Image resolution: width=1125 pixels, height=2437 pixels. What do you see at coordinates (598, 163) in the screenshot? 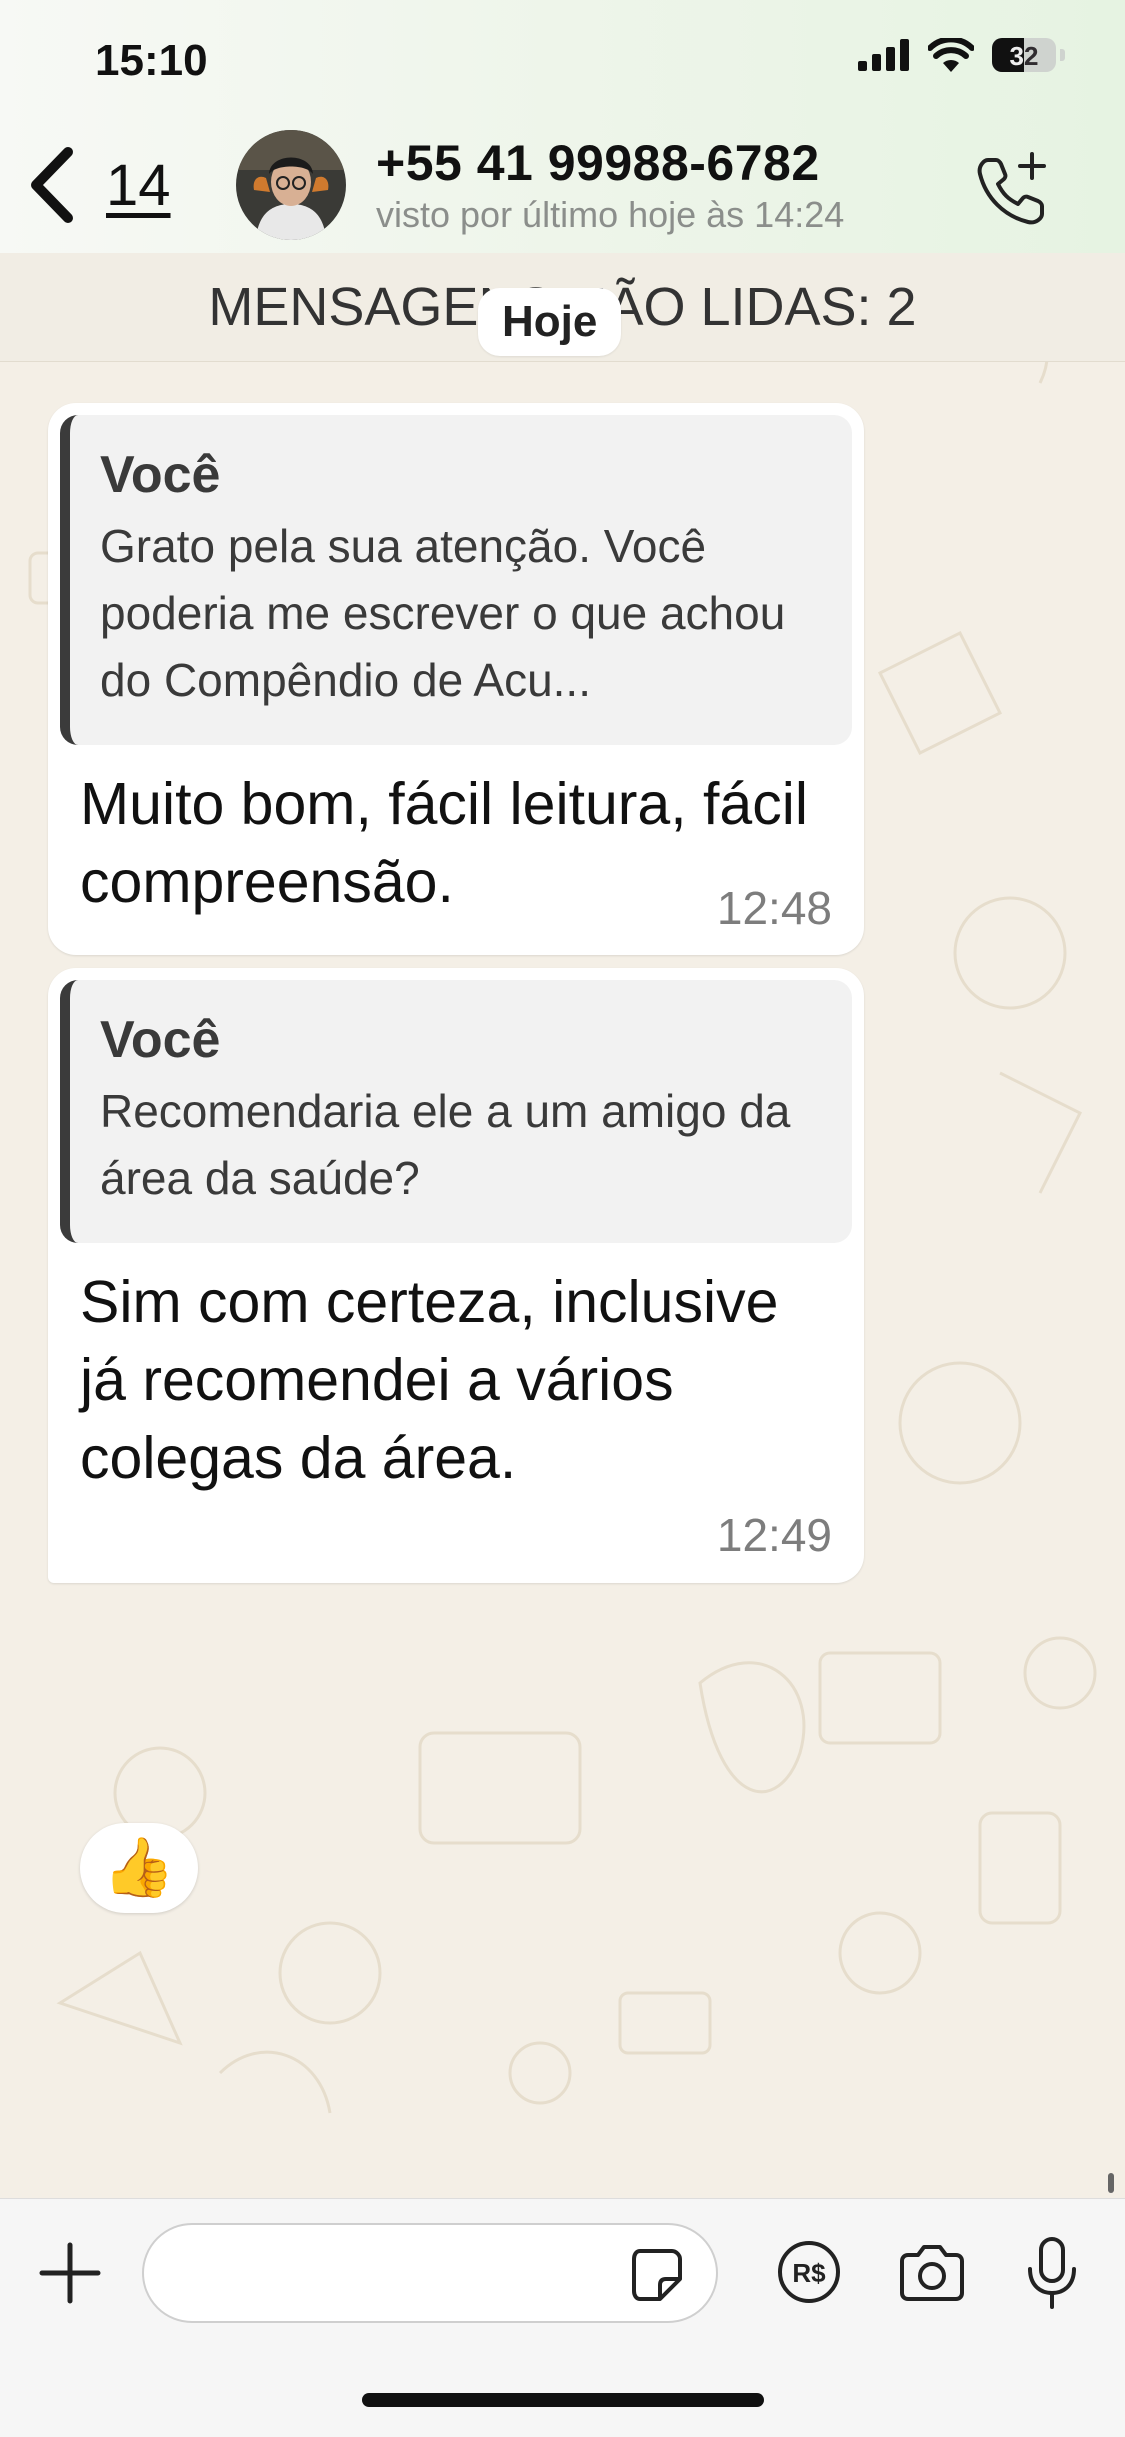
I see `contact-name: +55 41 99988-6782` at bounding box center [598, 163].